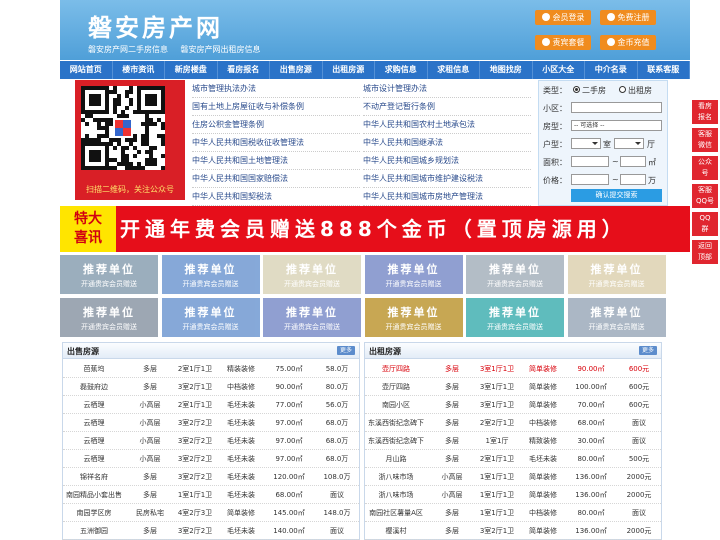 This screenshot has height=540, width=720. Describe the element at coordinates (454, 70) in the screenshot. I see `nav-item: 求租信息` at that location.